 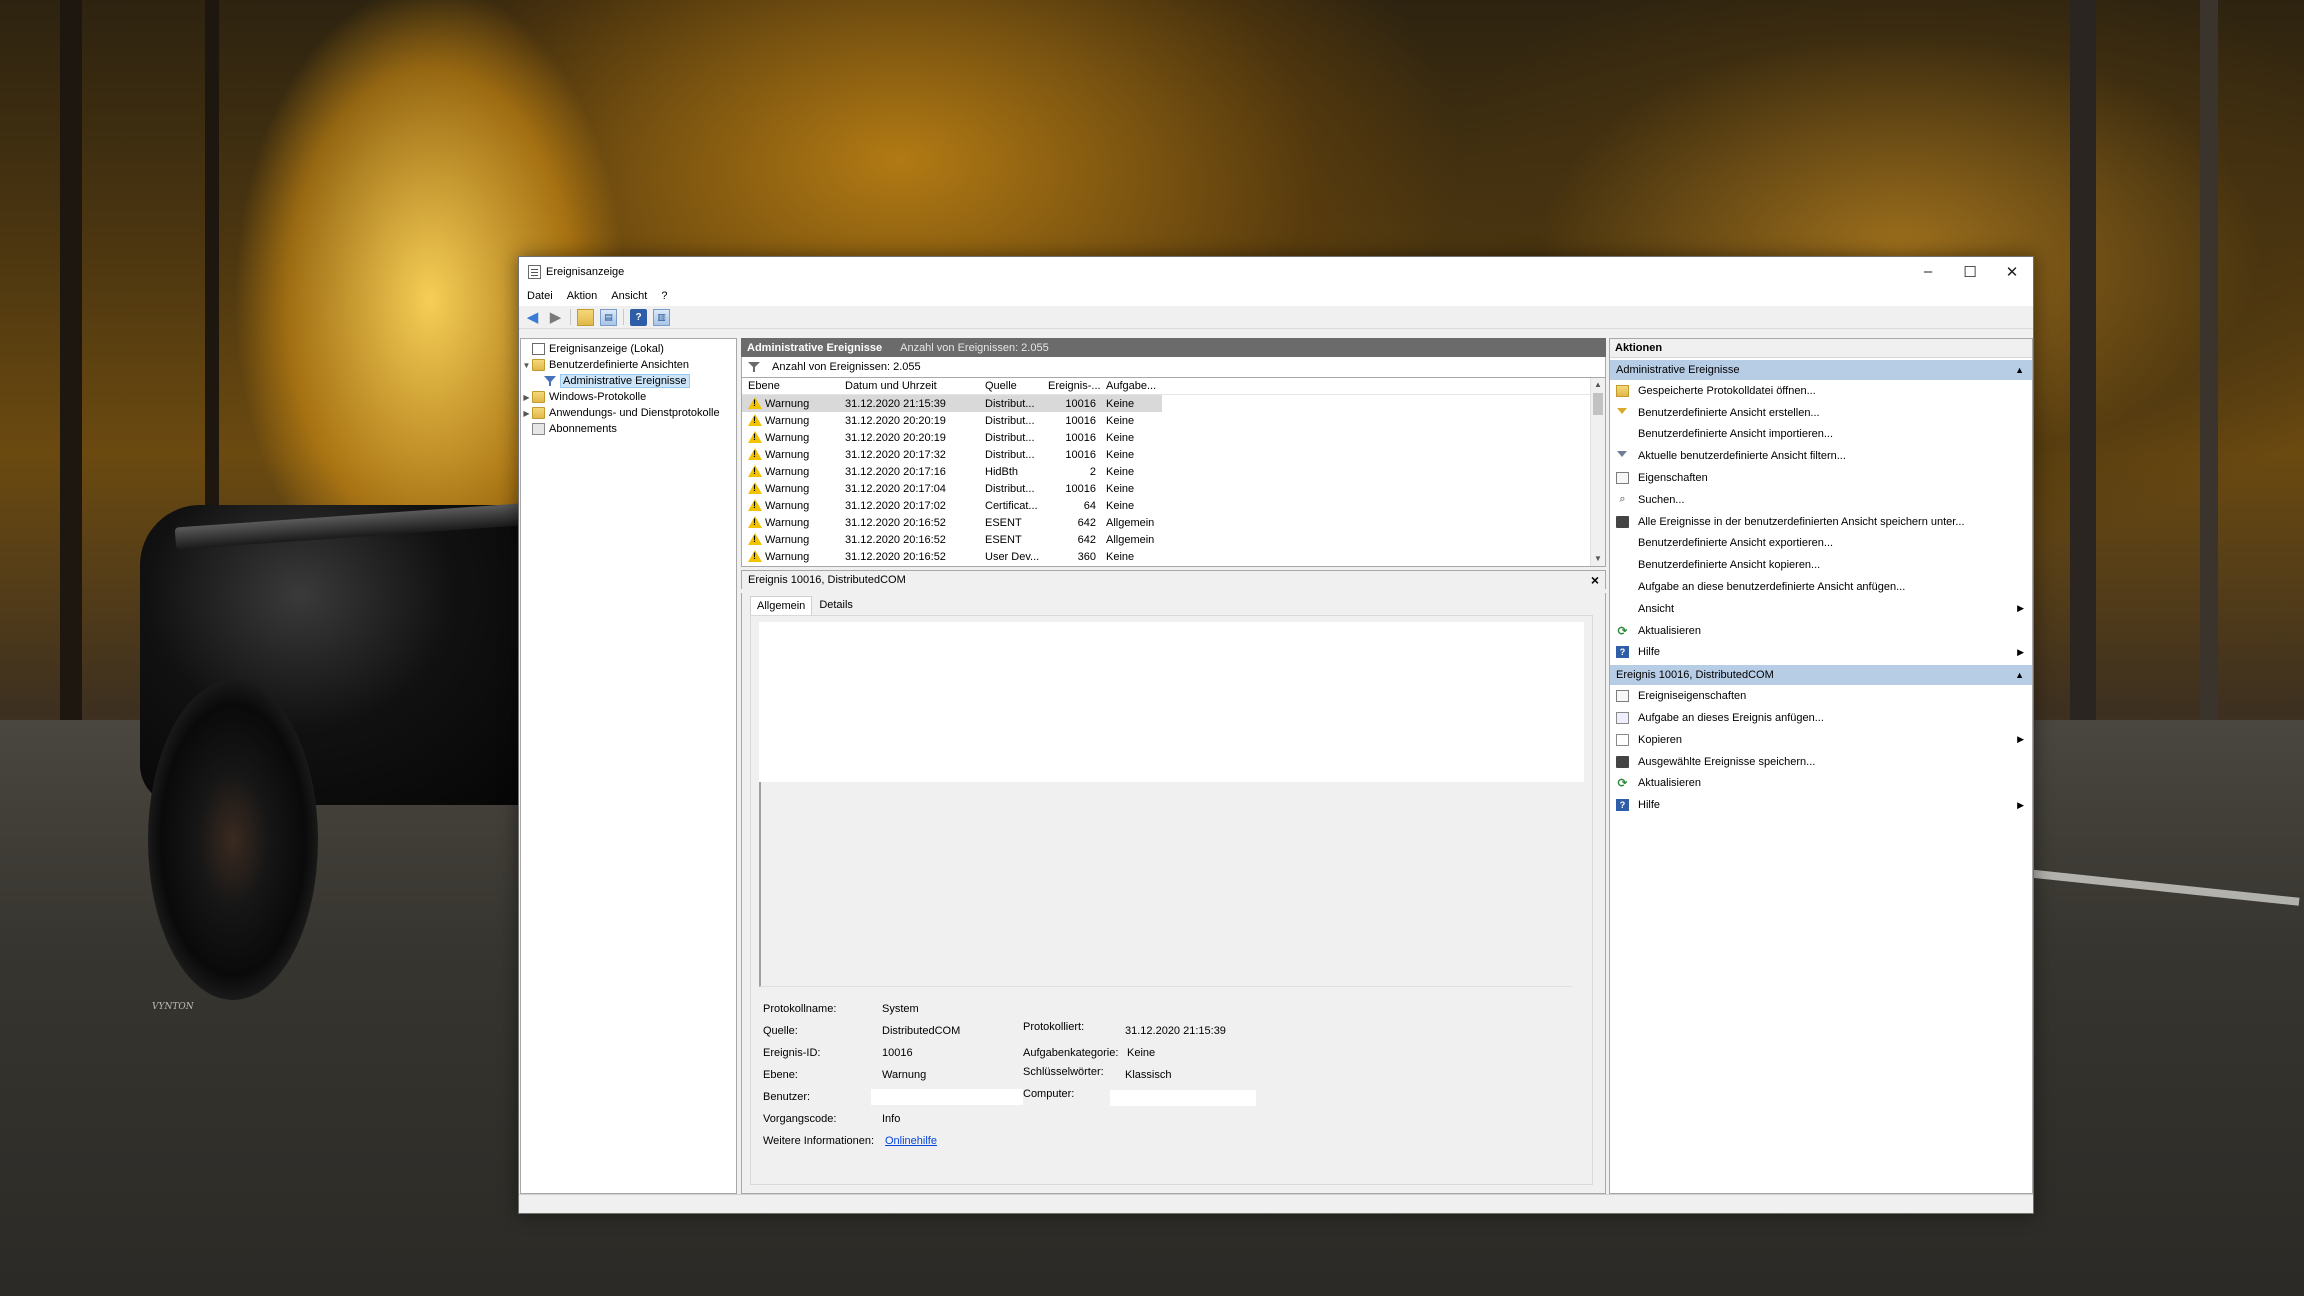 What do you see at coordinates (909, 386) in the screenshot?
I see `column-header-date: Datum und Uhrzeit` at bounding box center [909, 386].